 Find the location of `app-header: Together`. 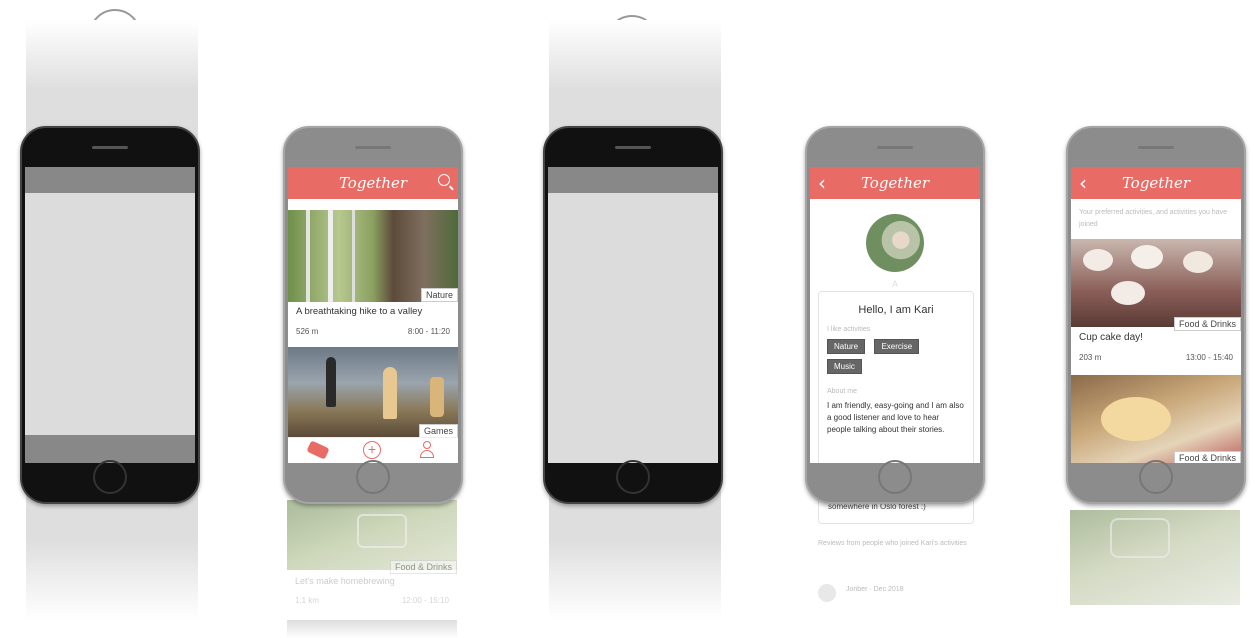

app-header: Together is located at coordinates (373, 183).